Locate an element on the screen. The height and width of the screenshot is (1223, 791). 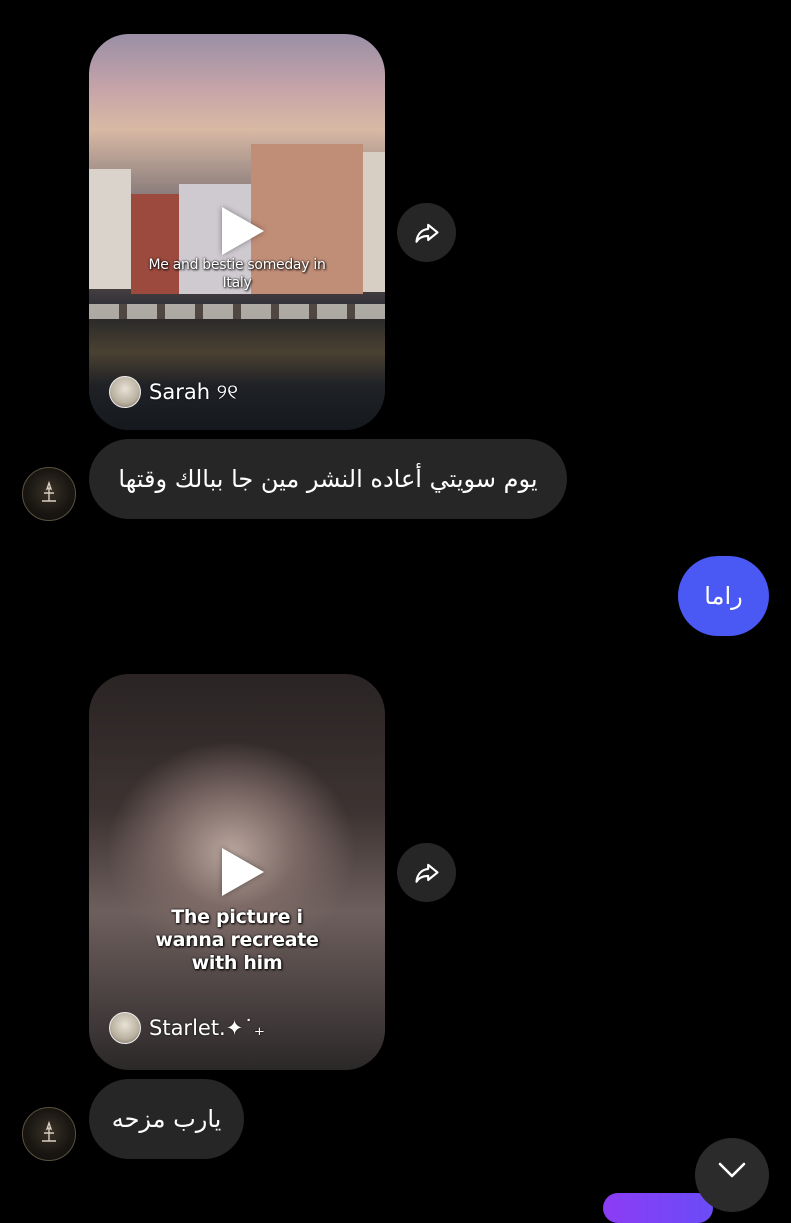
reel-author: Starlet.✦˙₊ is located at coordinates (187, 1028).